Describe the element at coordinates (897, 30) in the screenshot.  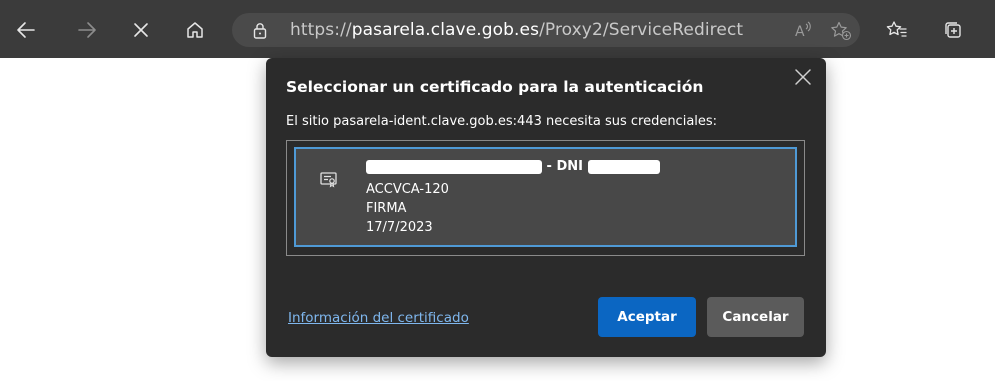
I see `favorites-icon` at that location.